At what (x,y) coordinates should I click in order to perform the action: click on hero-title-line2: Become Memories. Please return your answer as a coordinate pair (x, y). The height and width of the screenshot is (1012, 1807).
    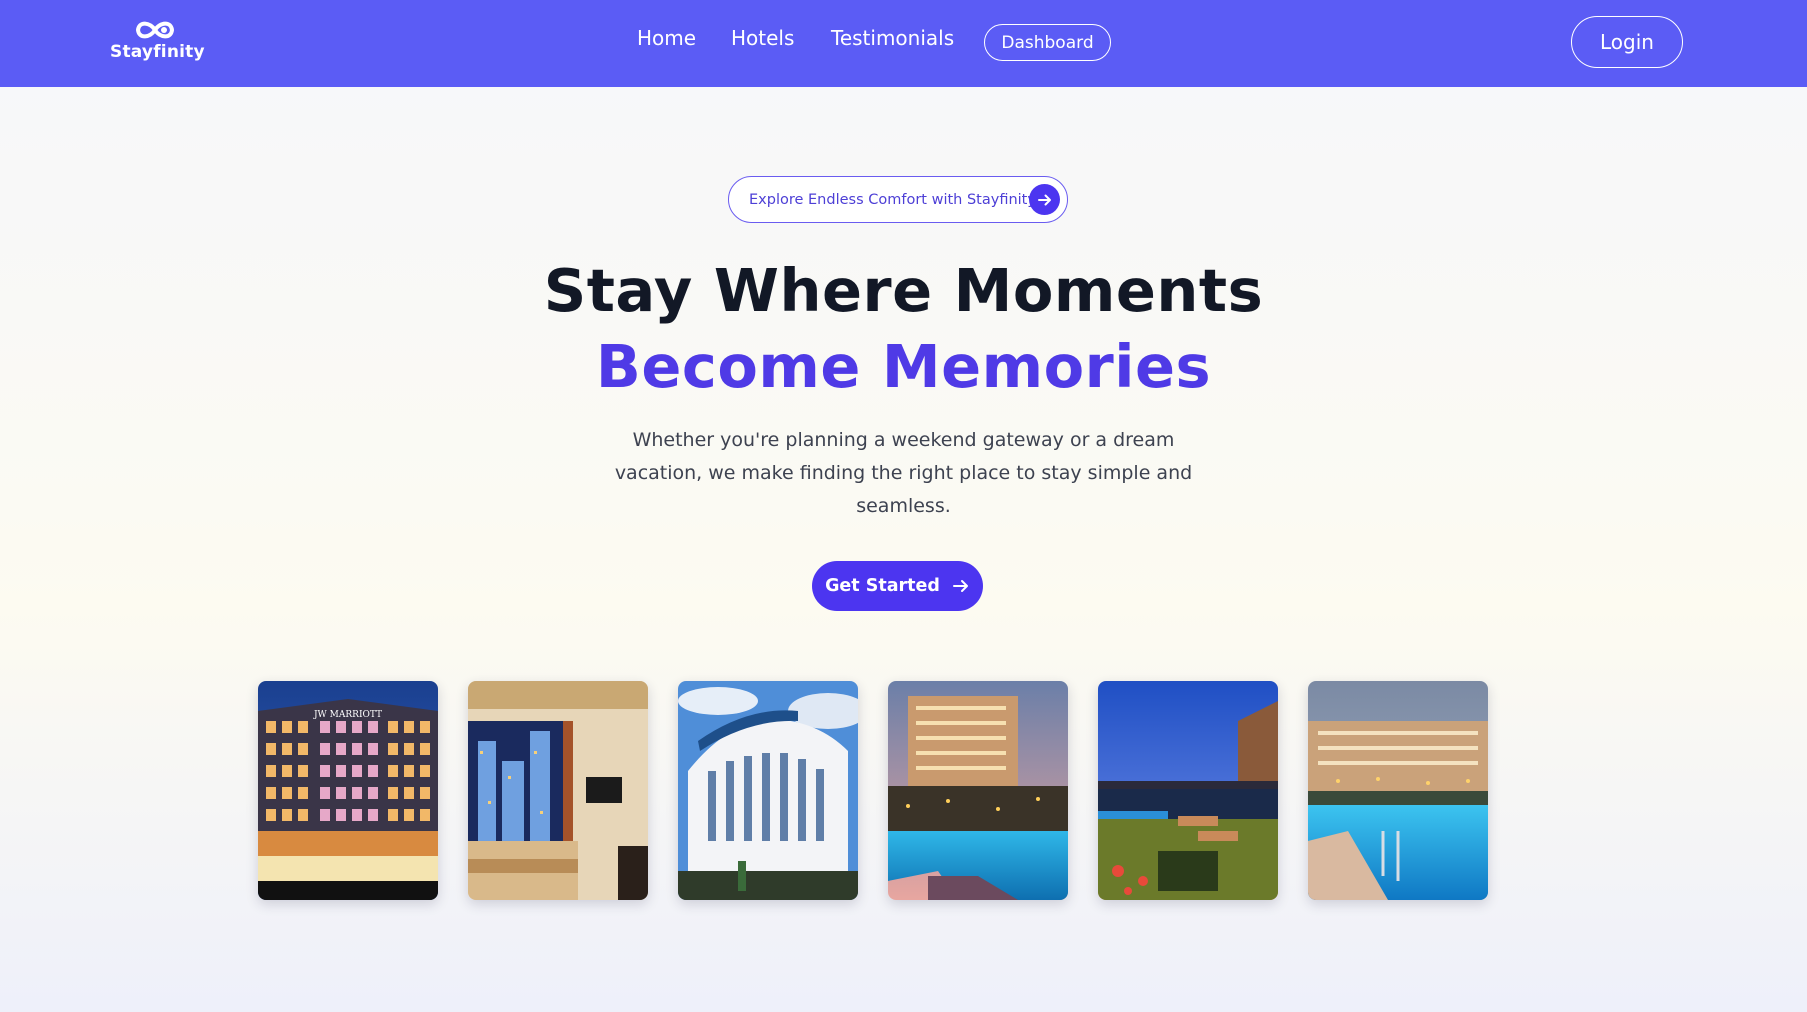
    Looking at the image, I should click on (903, 366).